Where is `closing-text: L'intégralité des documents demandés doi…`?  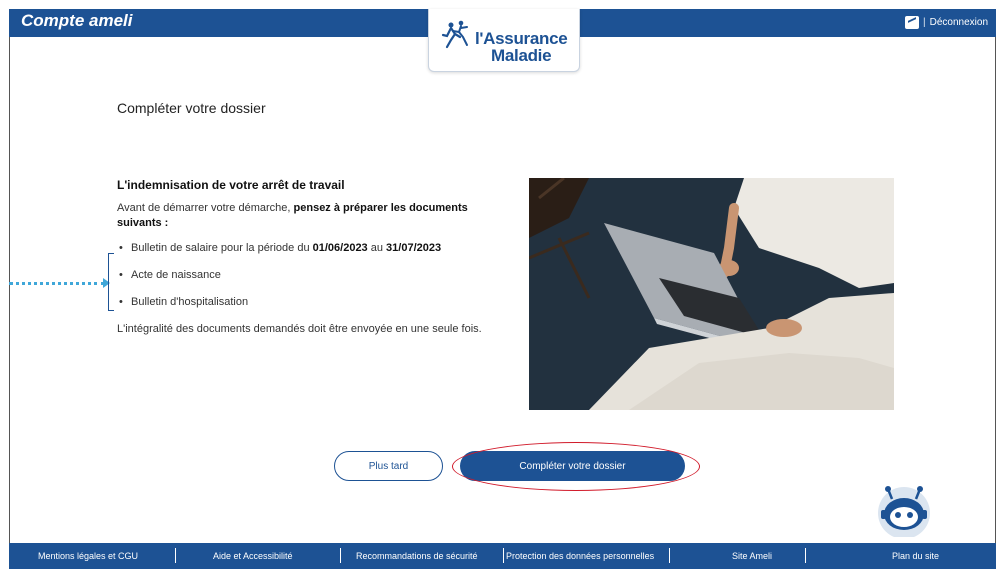 closing-text: L'intégralité des documents demandés doi… is located at coordinates (299, 329).